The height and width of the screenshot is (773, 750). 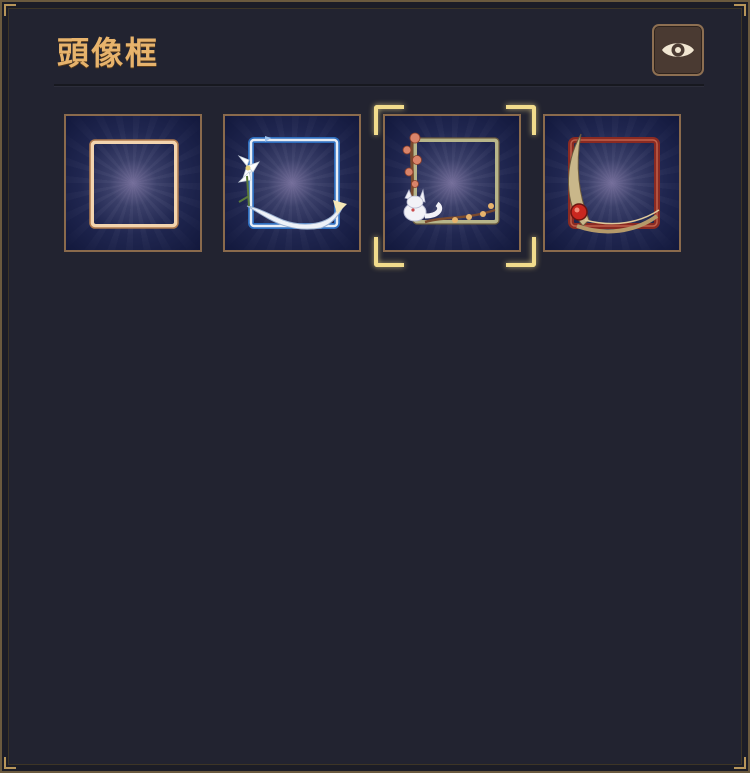 I want to click on eye-icon, so click(x=678, y=50).